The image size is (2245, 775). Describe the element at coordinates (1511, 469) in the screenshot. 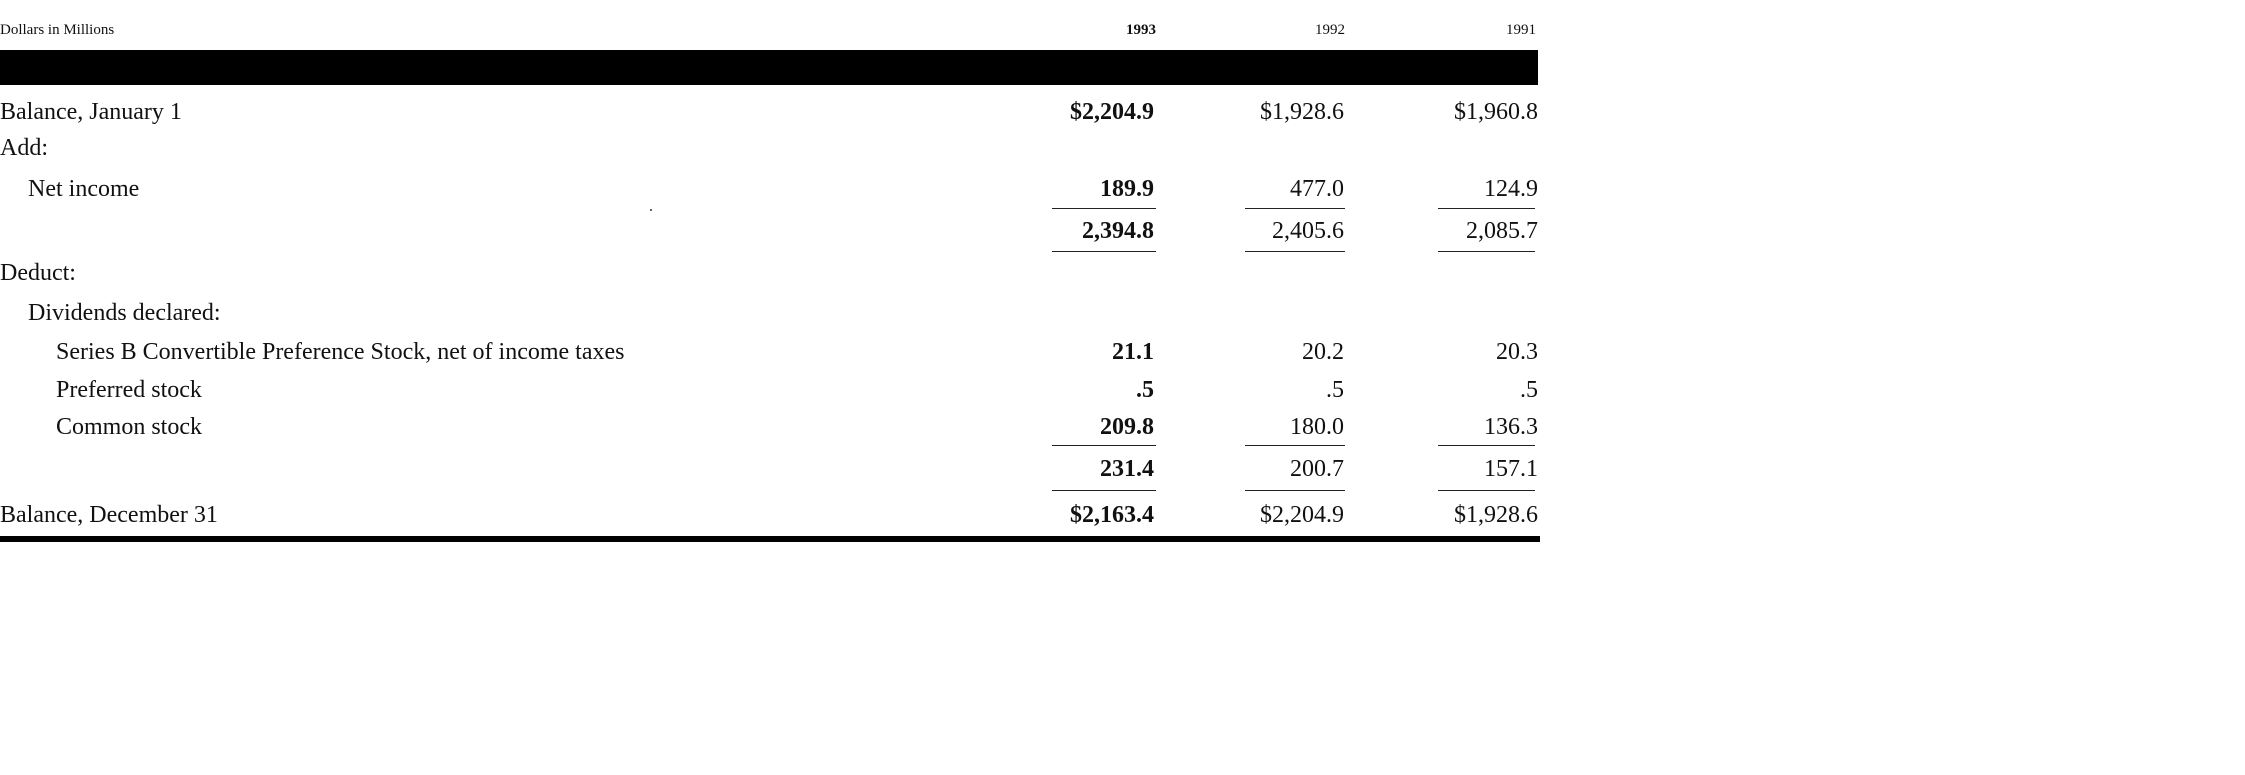

I see `value-1991: 157.1` at that location.